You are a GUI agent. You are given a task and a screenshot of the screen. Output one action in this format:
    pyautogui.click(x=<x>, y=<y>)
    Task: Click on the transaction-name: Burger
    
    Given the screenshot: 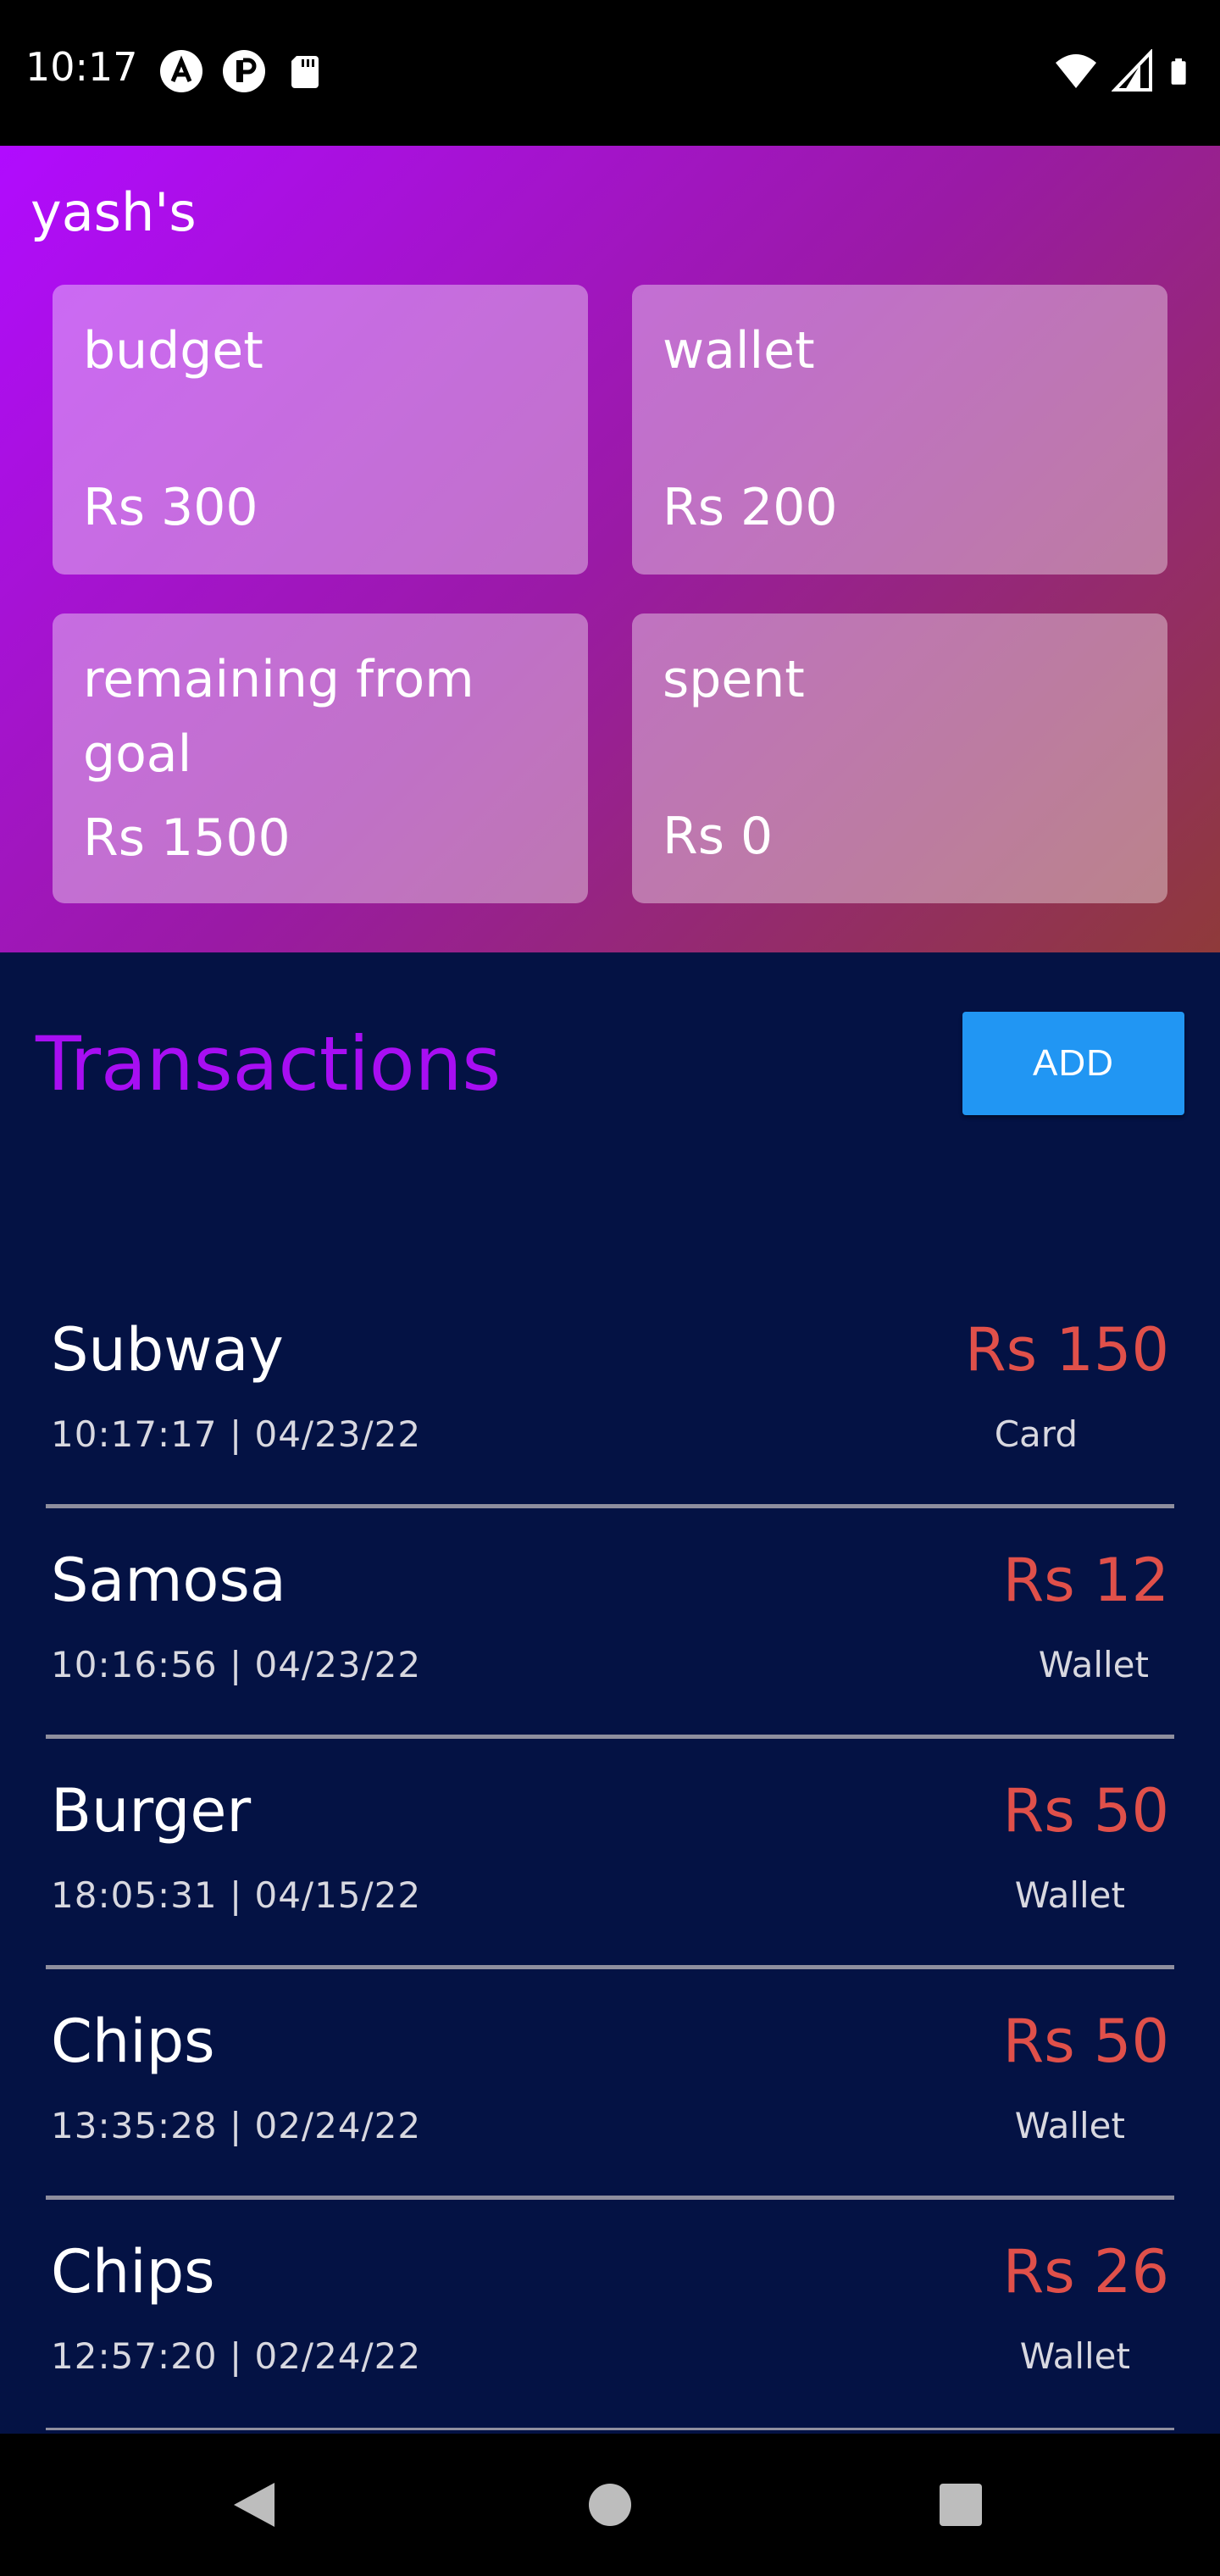 What is the action you would take?
    pyautogui.click(x=151, y=1811)
    